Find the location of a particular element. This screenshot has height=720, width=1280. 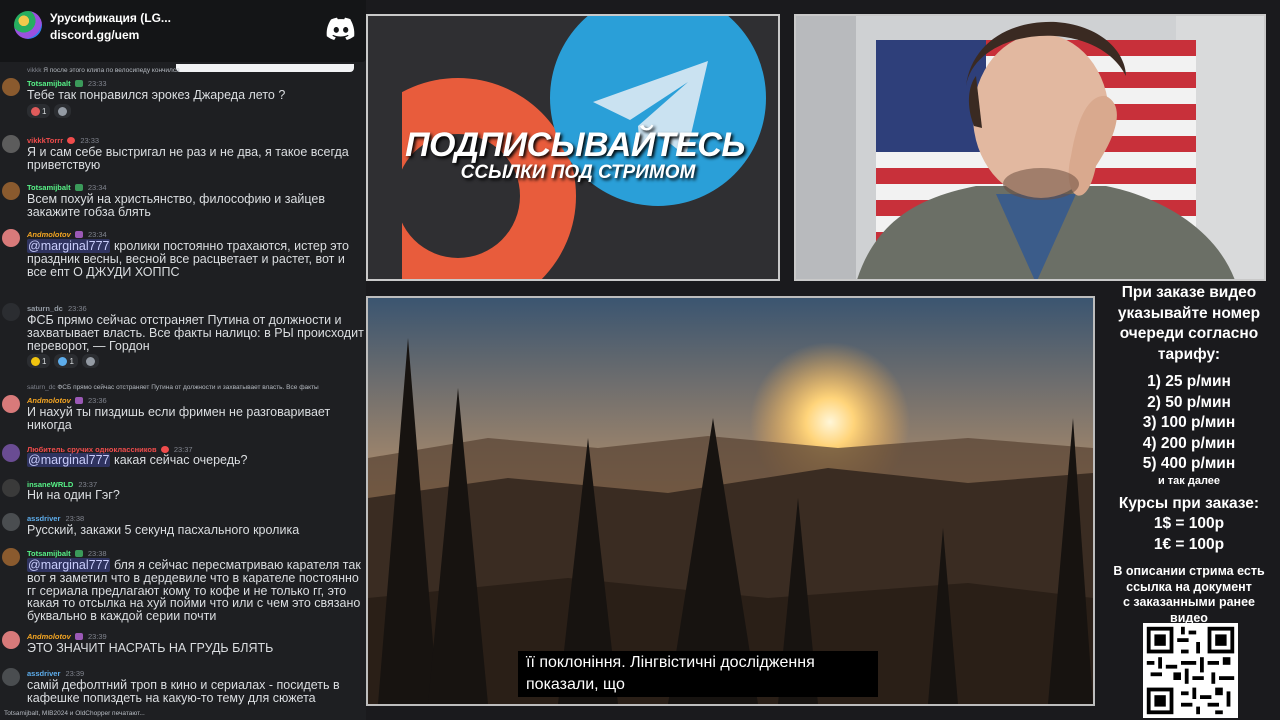

message-text: ЭТО ЗНАЧИТ НАСРАТЬ НА ГРУДЬ БЛЯТЬ is located at coordinates (150, 648).